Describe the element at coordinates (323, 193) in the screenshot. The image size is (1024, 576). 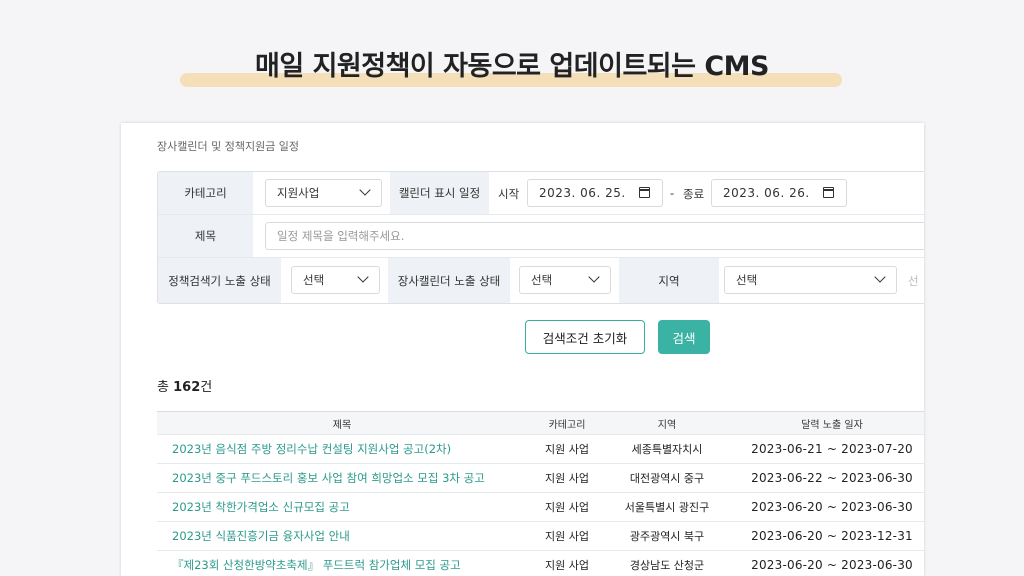
I see `category-select: 지원사업` at that location.